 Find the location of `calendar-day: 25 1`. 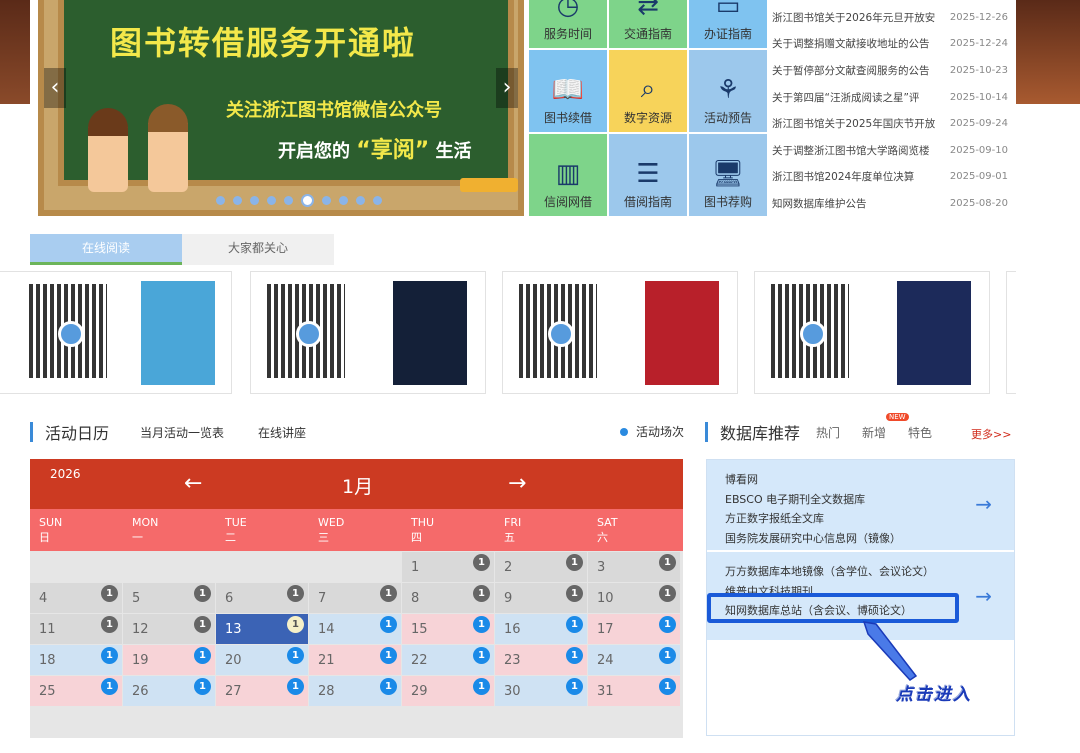

calendar-day: 25 1 is located at coordinates (76, 691).